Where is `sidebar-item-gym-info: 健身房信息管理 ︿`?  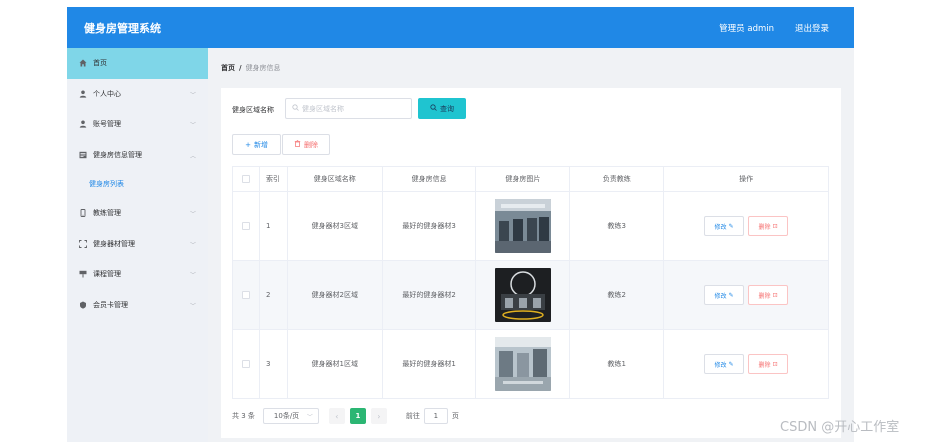
sidebar-item-gym-info: 健身房信息管理 ︿ is located at coordinates (137, 155).